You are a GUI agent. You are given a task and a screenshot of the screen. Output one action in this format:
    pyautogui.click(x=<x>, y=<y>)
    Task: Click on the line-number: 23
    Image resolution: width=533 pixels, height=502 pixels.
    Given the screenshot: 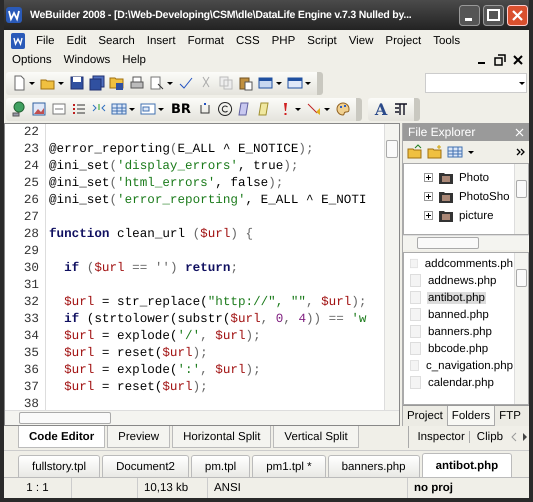 What is the action you would take?
    pyautogui.click(x=25, y=149)
    